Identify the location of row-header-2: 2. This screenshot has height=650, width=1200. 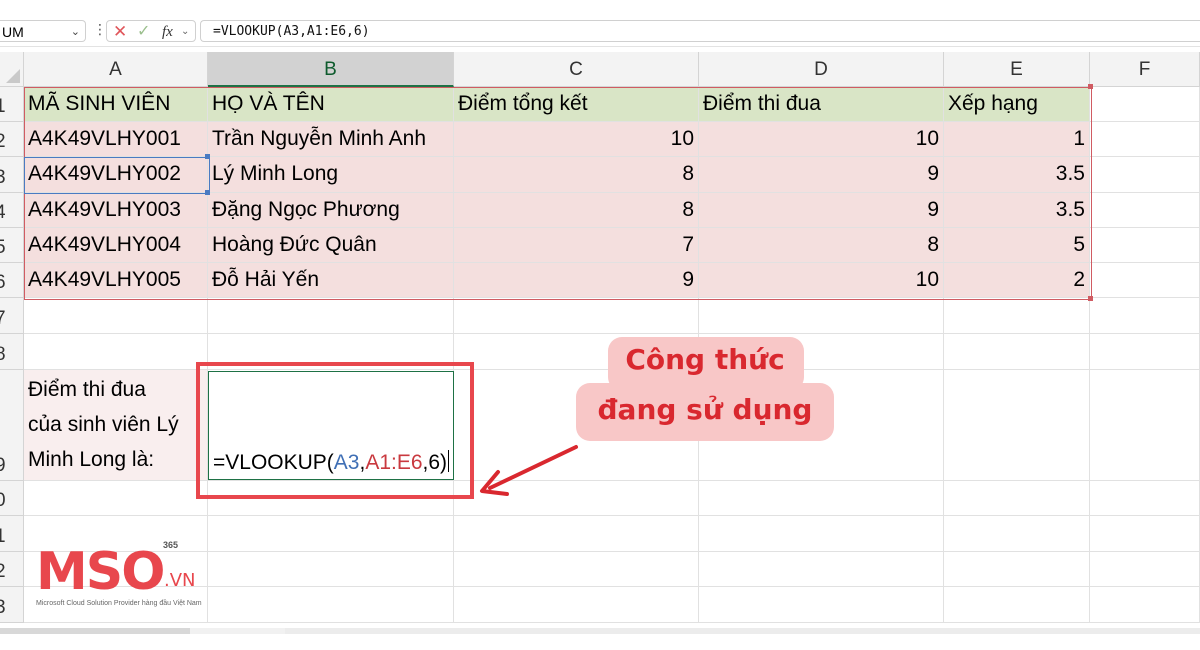
(12, 139).